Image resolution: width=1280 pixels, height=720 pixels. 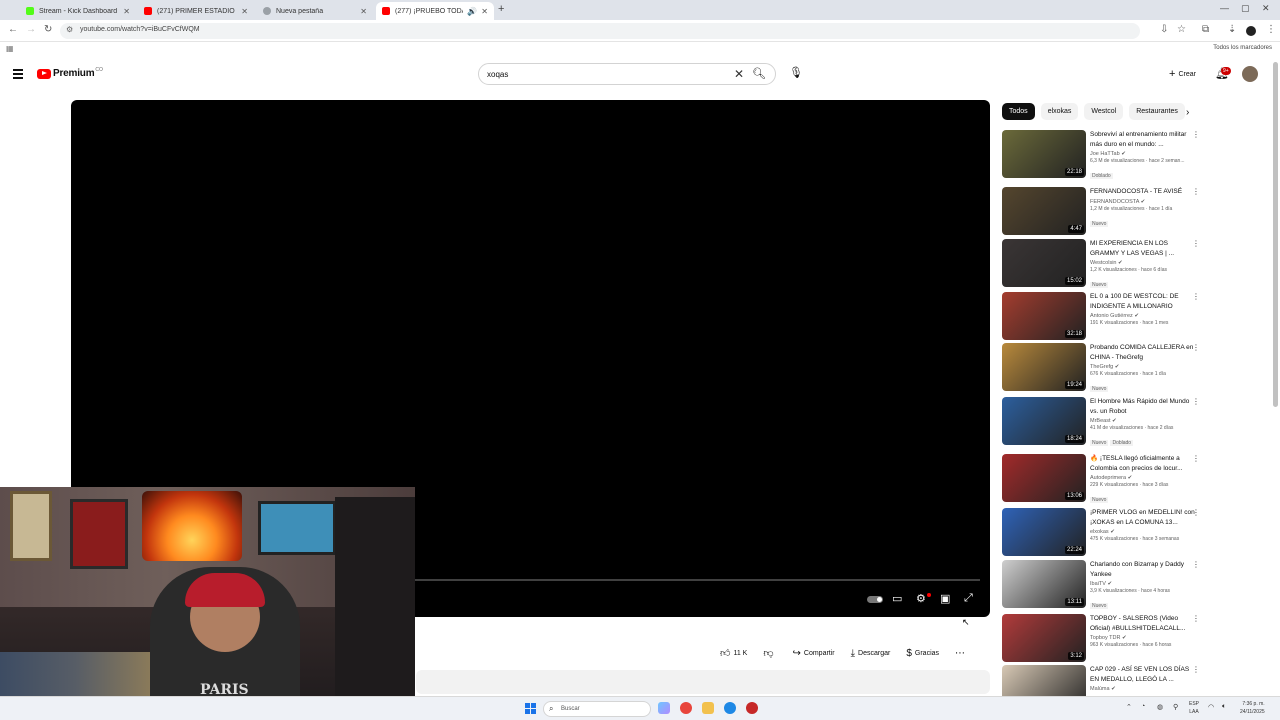 What do you see at coordinates (1182, 74) in the screenshot?
I see `create-button: + Crear` at bounding box center [1182, 74].